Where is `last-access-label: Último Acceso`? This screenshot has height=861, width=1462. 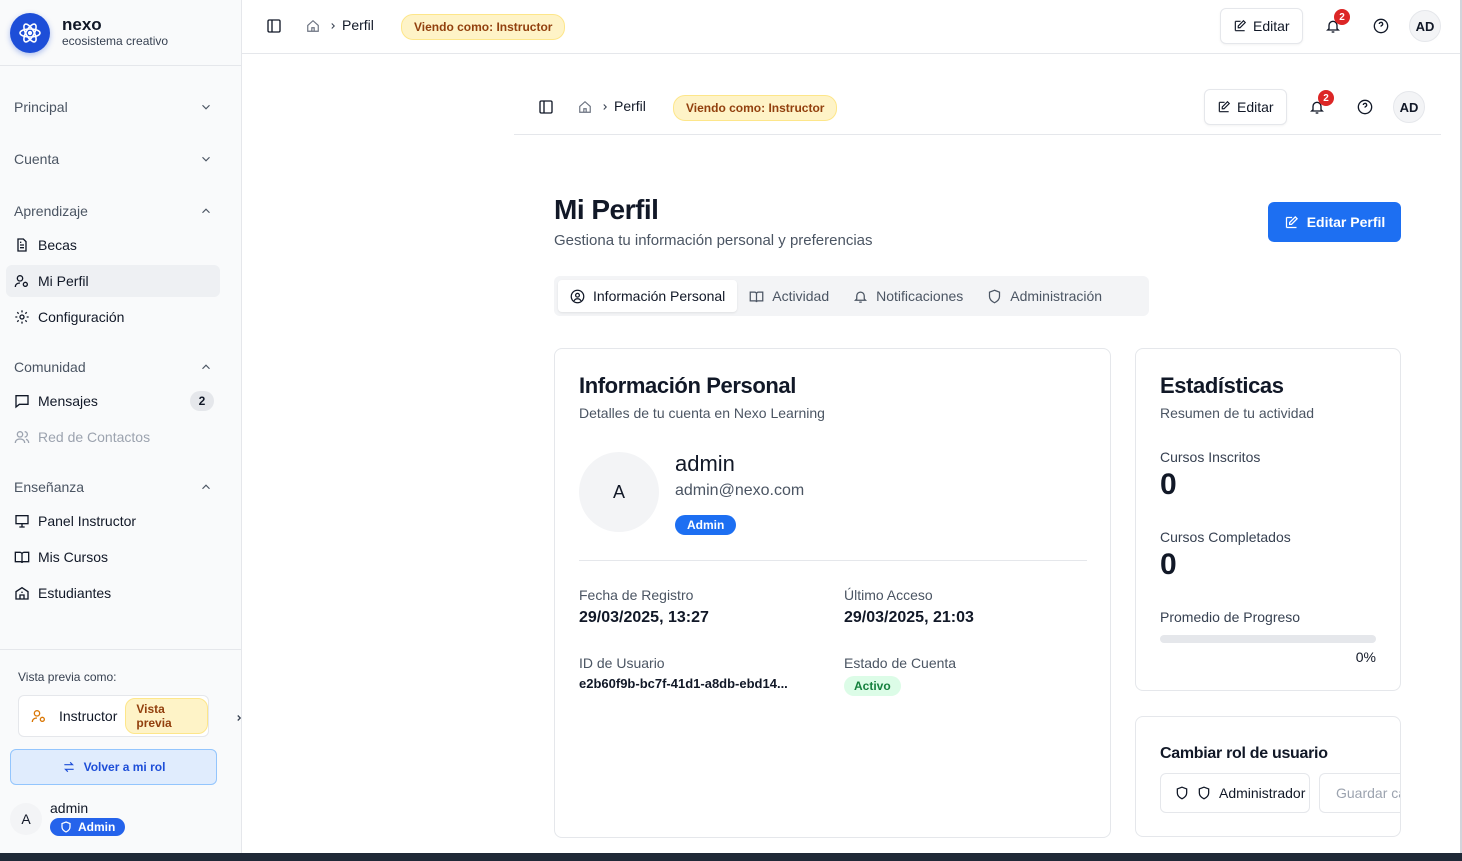
last-access-label: Último Acceso is located at coordinates (888, 595).